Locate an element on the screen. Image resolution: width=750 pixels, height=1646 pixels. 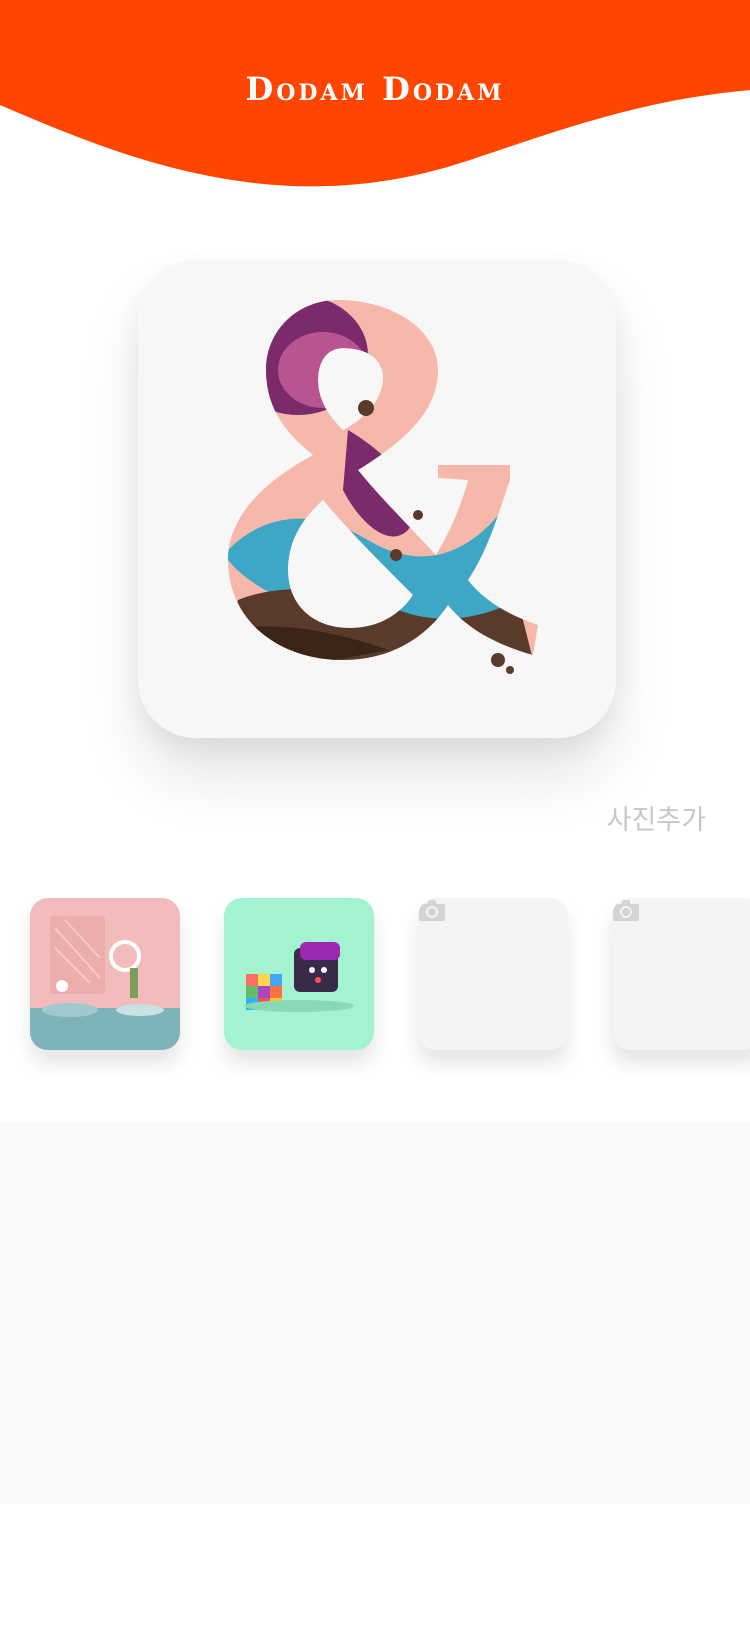
header: Dodam Dodam is located at coordinates (375, 100).